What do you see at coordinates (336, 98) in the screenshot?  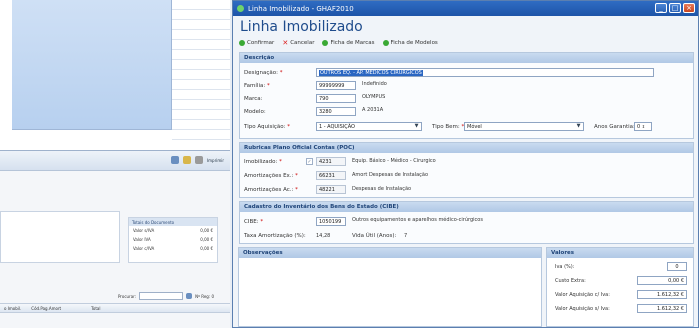 I see `marca-input: 790` at bounding box center [336, 98].